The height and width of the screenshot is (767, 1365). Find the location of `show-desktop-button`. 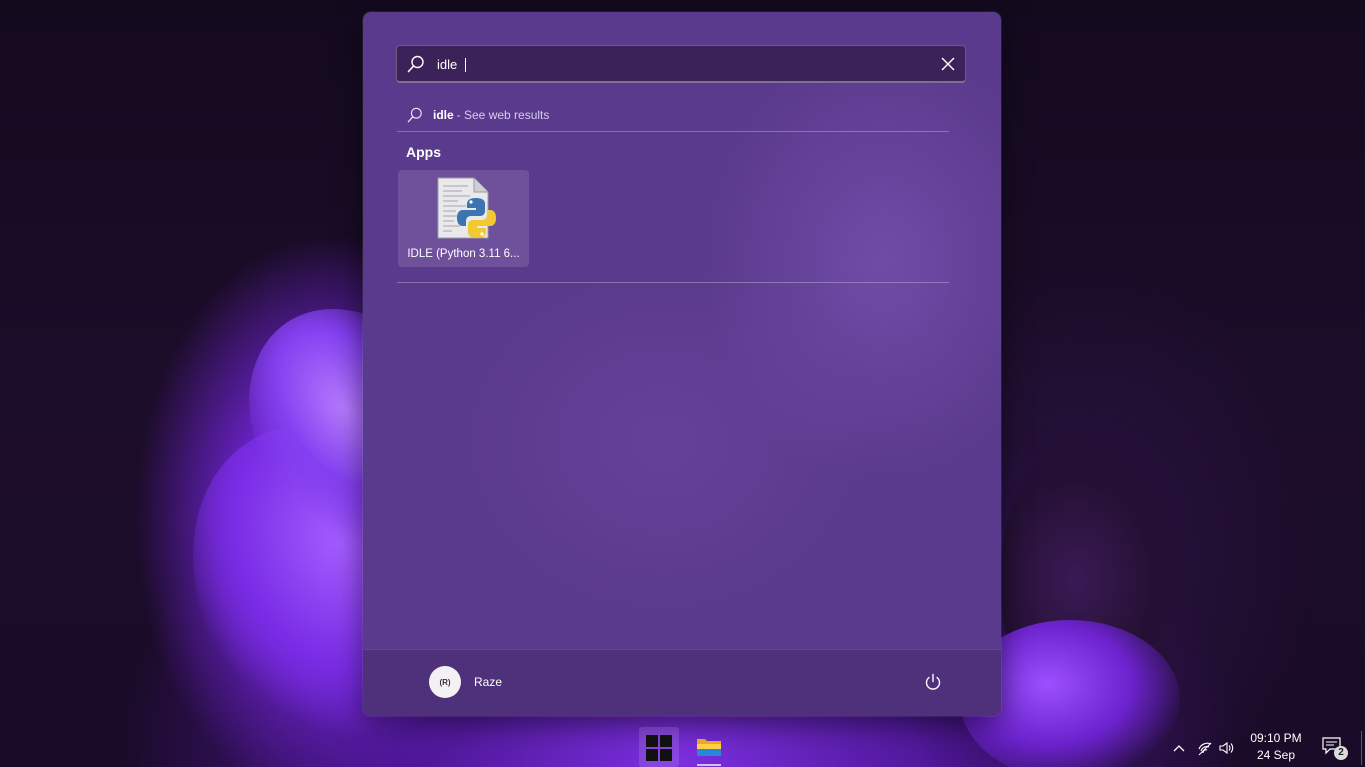

show-desktop-button is located at coordinates (1361, 748).